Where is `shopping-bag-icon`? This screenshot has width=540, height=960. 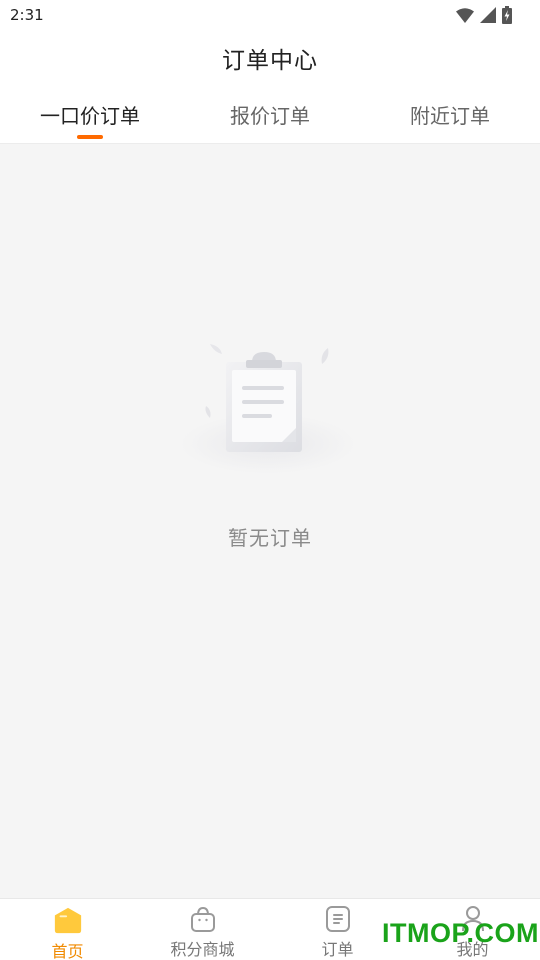 shopping-bag-icon is located at coordinates (203, 919).